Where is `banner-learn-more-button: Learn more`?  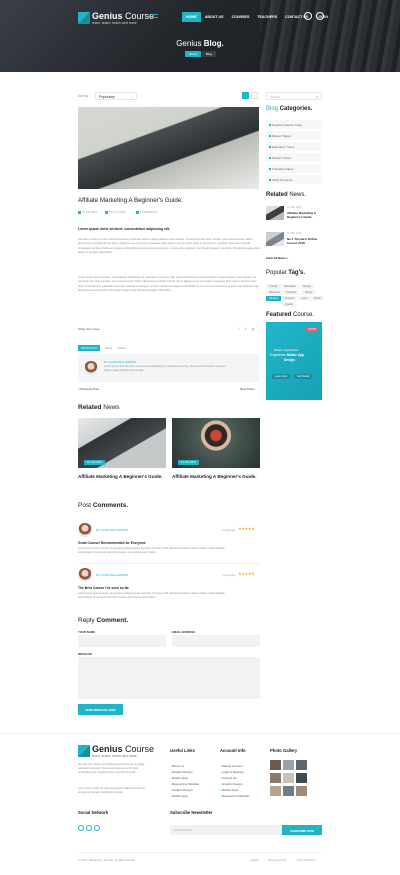 banner-learn-more-button: Learn more is located at coordinates (281, 376).